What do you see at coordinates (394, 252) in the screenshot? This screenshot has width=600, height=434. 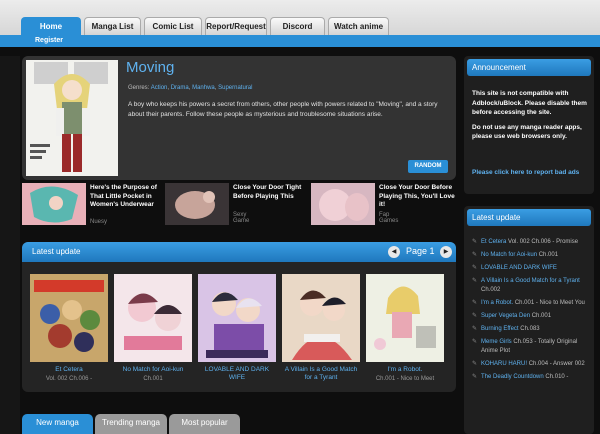 I see `prev-page-icon: ◀` at bounding box center [394, 252].